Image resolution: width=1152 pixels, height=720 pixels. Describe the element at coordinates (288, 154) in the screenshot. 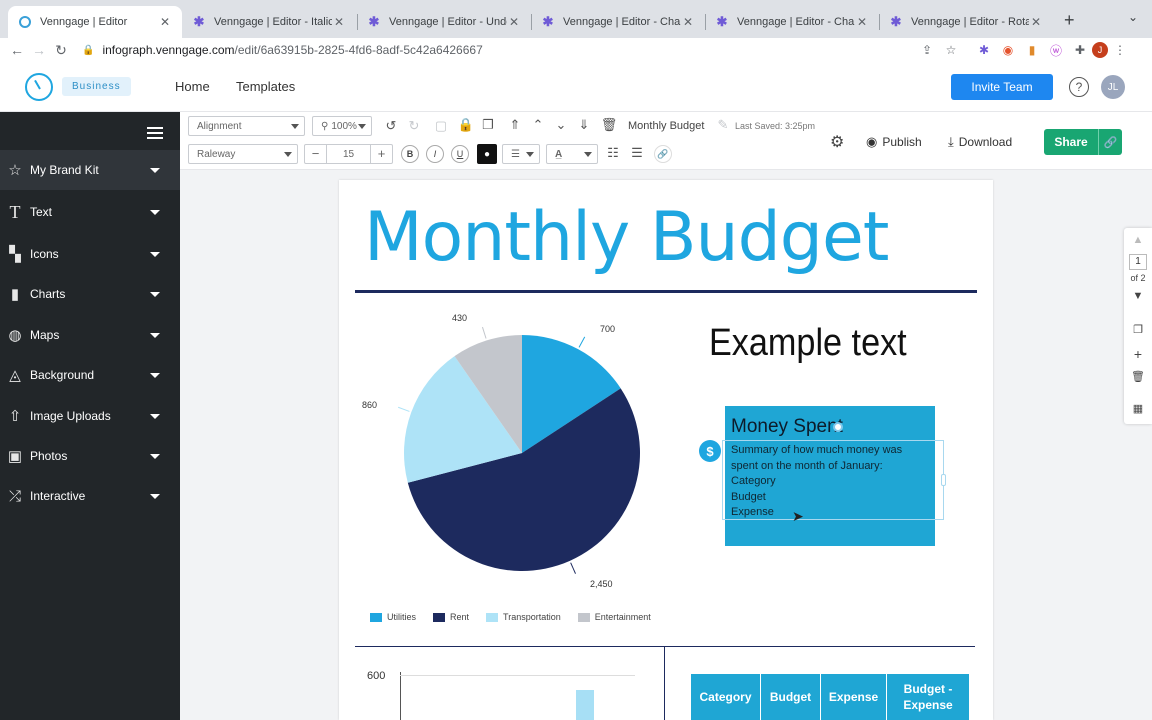

I see `caret-down-icon` at that location.